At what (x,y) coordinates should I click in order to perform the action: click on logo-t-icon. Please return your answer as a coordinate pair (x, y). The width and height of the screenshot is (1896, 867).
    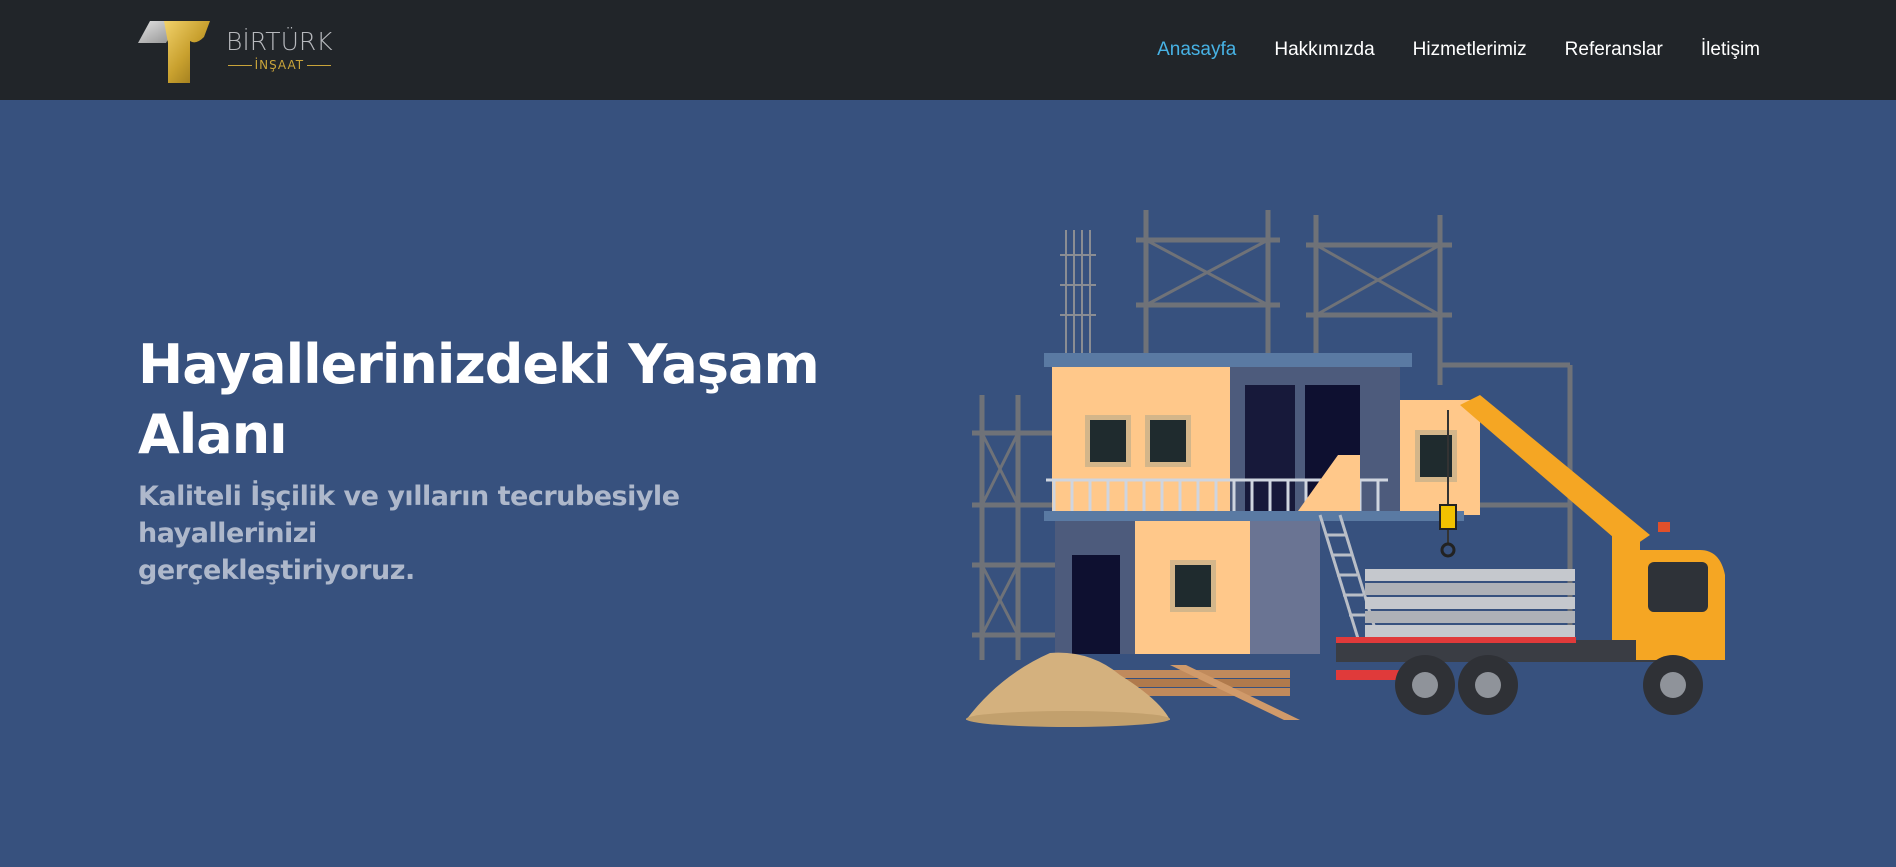
    Looking at the image, I should click on (174, 52).